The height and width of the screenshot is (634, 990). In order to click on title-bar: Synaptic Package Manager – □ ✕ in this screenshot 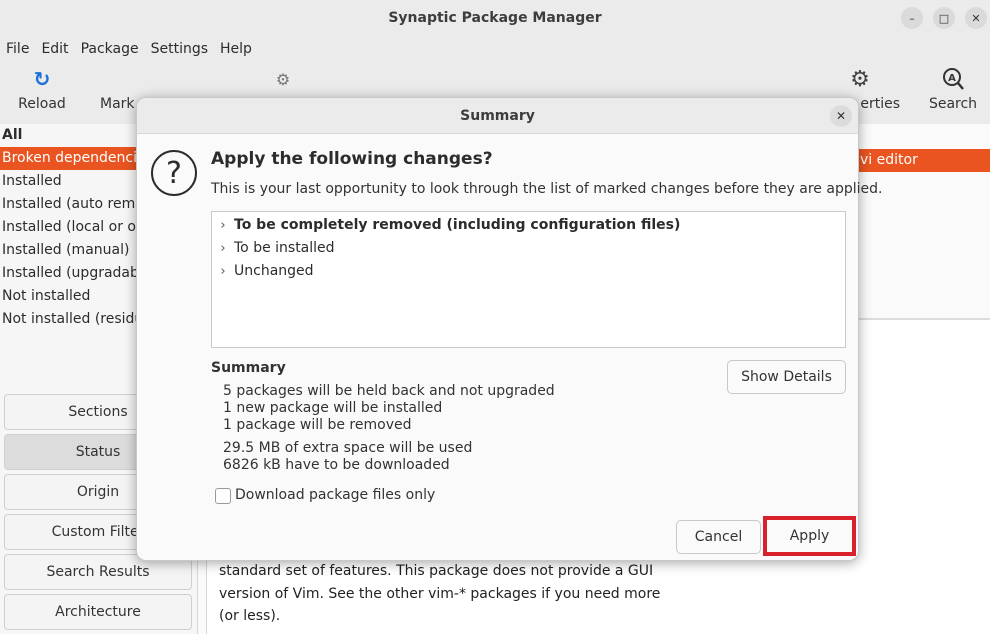, I will do `click(495, 18)`.